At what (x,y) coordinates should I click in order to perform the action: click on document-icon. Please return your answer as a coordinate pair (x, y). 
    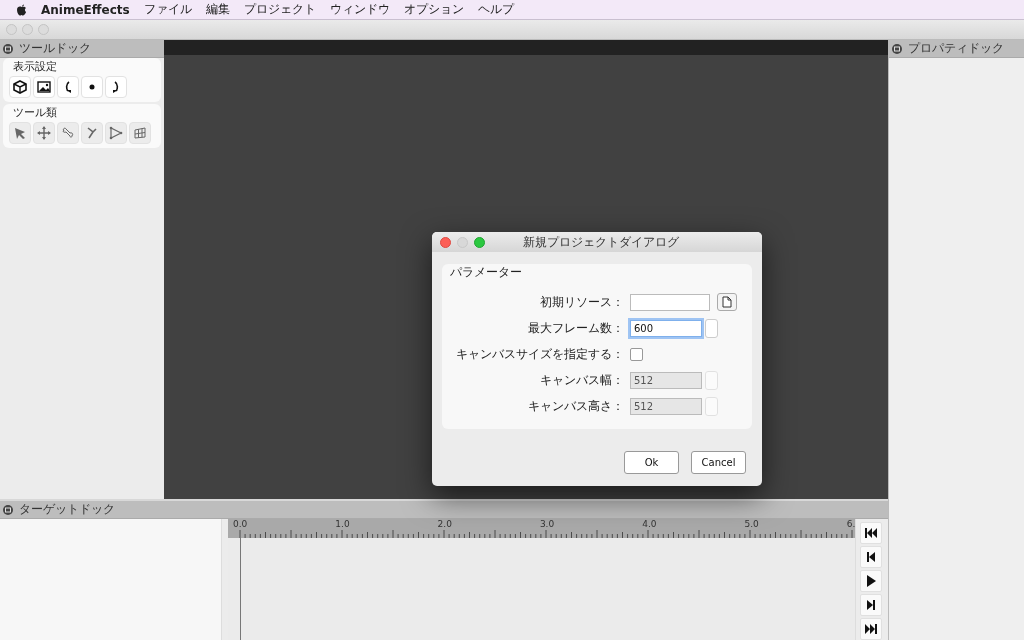
    Looking at the image, I should click on (727, 302).